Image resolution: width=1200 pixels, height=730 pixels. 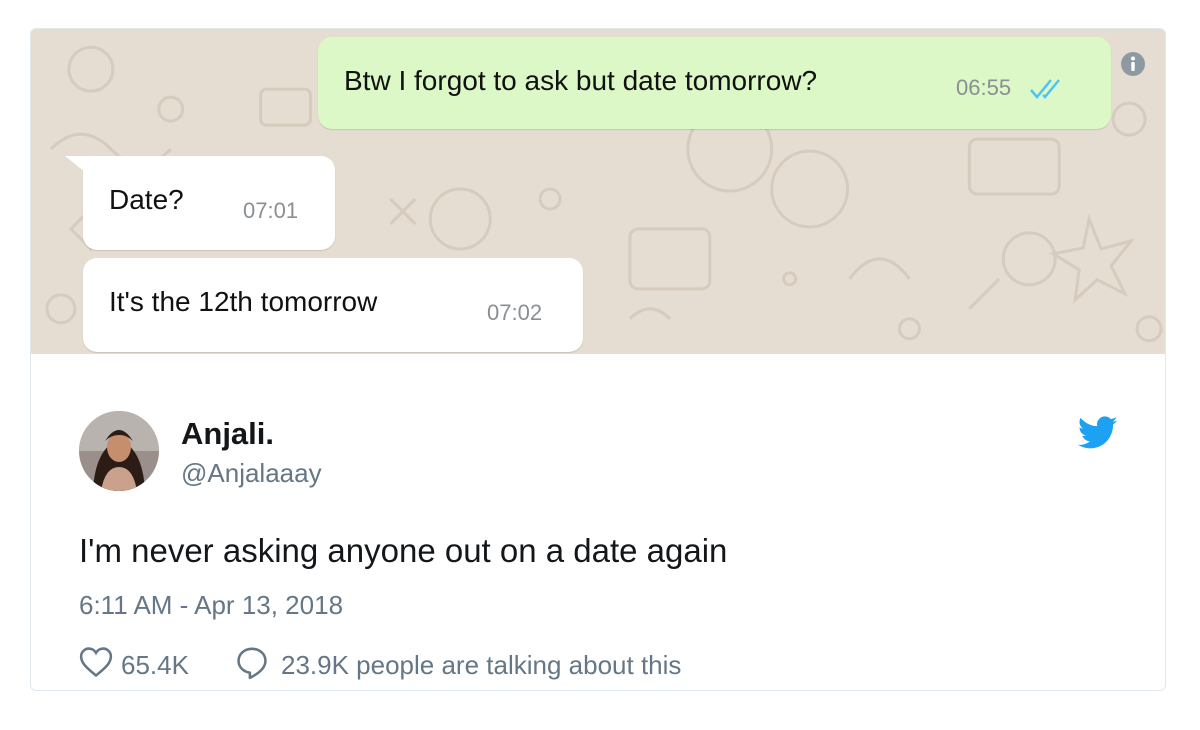 What do you see at coordinates (1045, 89) in the screenshot?
I see `double-check-read-icon` at bounding box center [1045, 89].